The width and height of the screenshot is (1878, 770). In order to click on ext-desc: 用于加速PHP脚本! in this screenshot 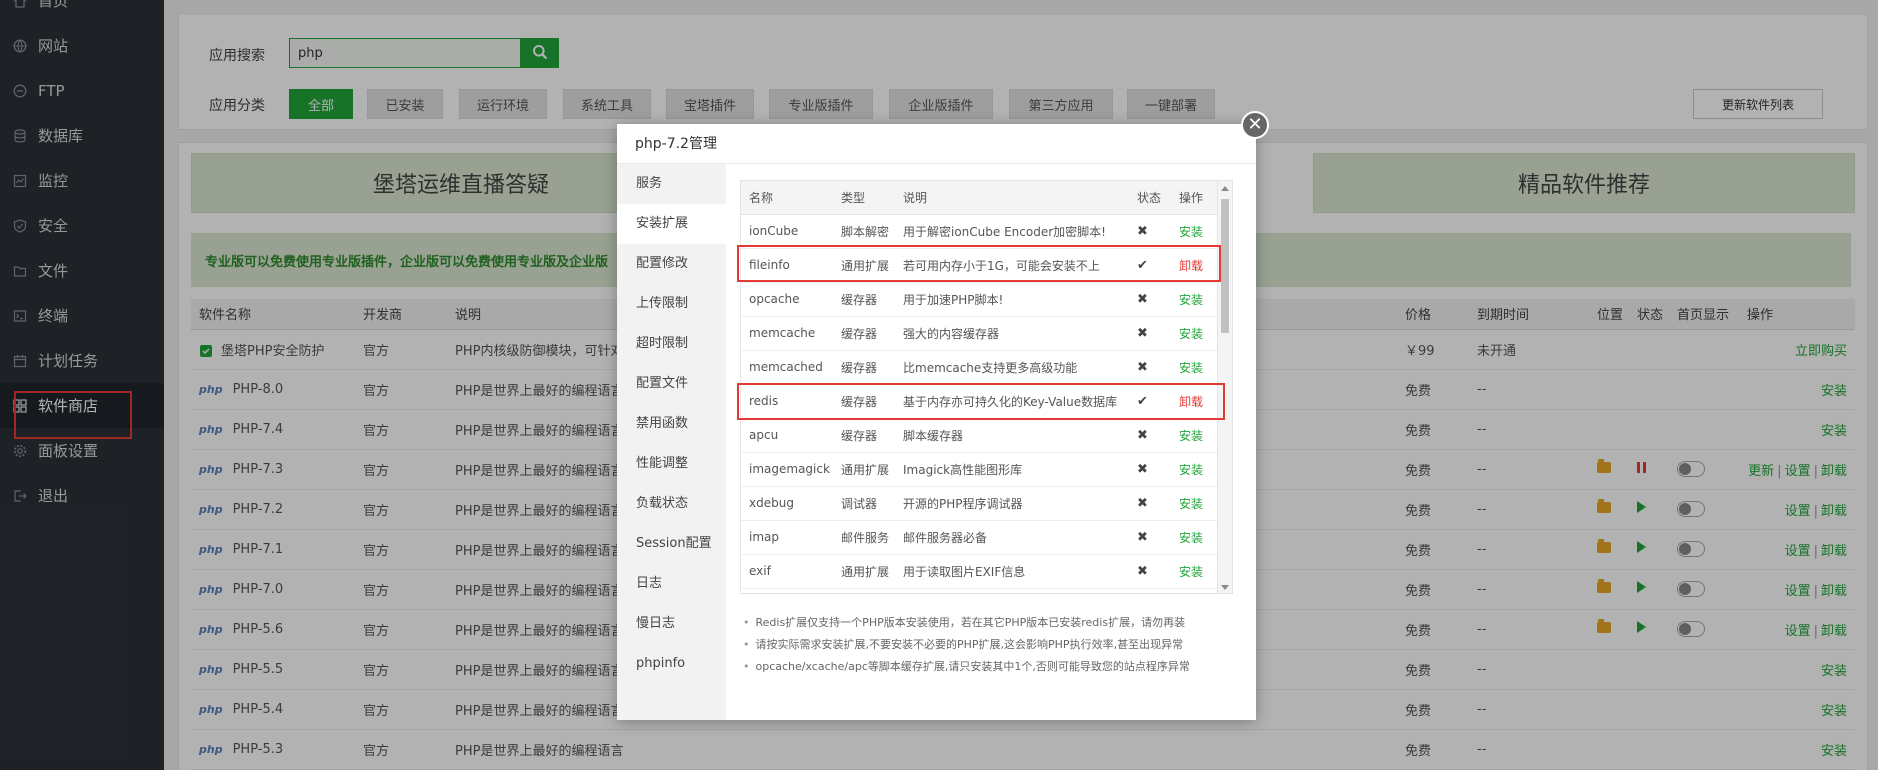, I will do `click(1012, 299)`.